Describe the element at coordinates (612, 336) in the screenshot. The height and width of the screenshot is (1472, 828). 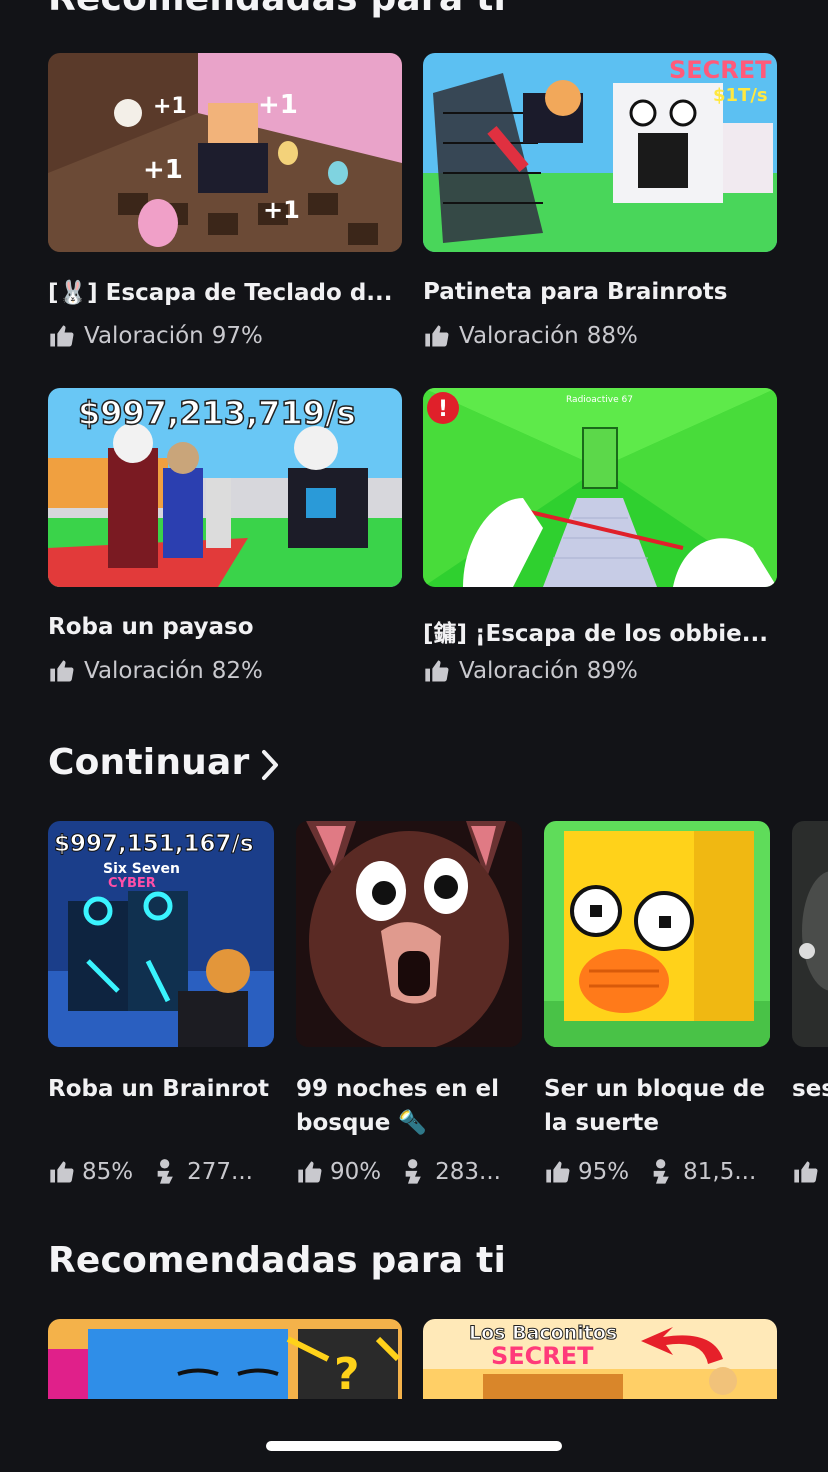
I see `rating-value: 88%` at that location.